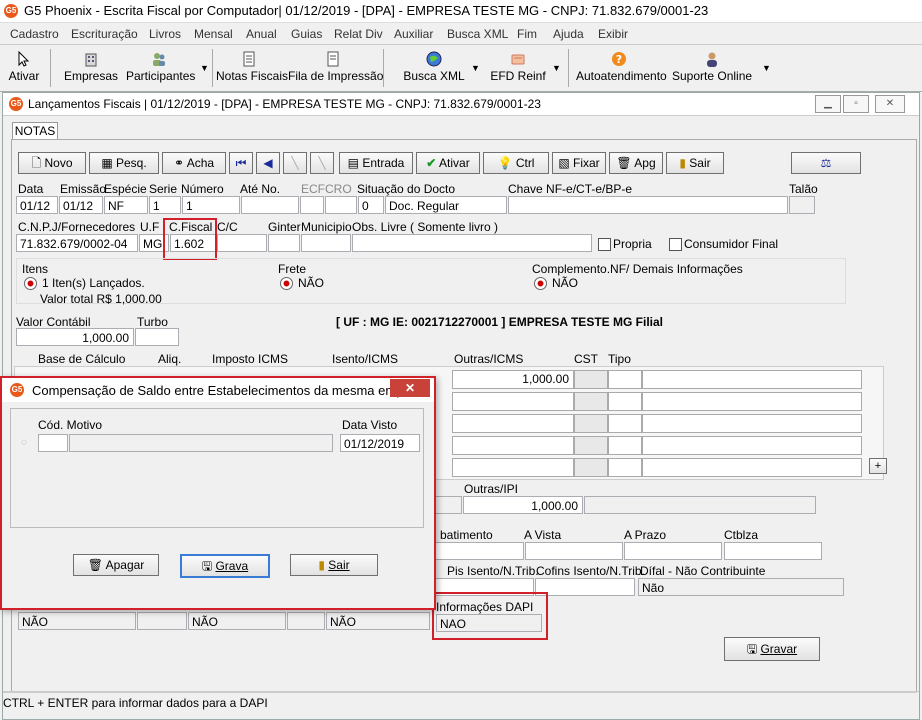 This screenshot has width=922, height=720. What do you see at coordinates (306, 34) in the screenshot?
I see `menu-guias: Guias` at bounding box center [306, 34].